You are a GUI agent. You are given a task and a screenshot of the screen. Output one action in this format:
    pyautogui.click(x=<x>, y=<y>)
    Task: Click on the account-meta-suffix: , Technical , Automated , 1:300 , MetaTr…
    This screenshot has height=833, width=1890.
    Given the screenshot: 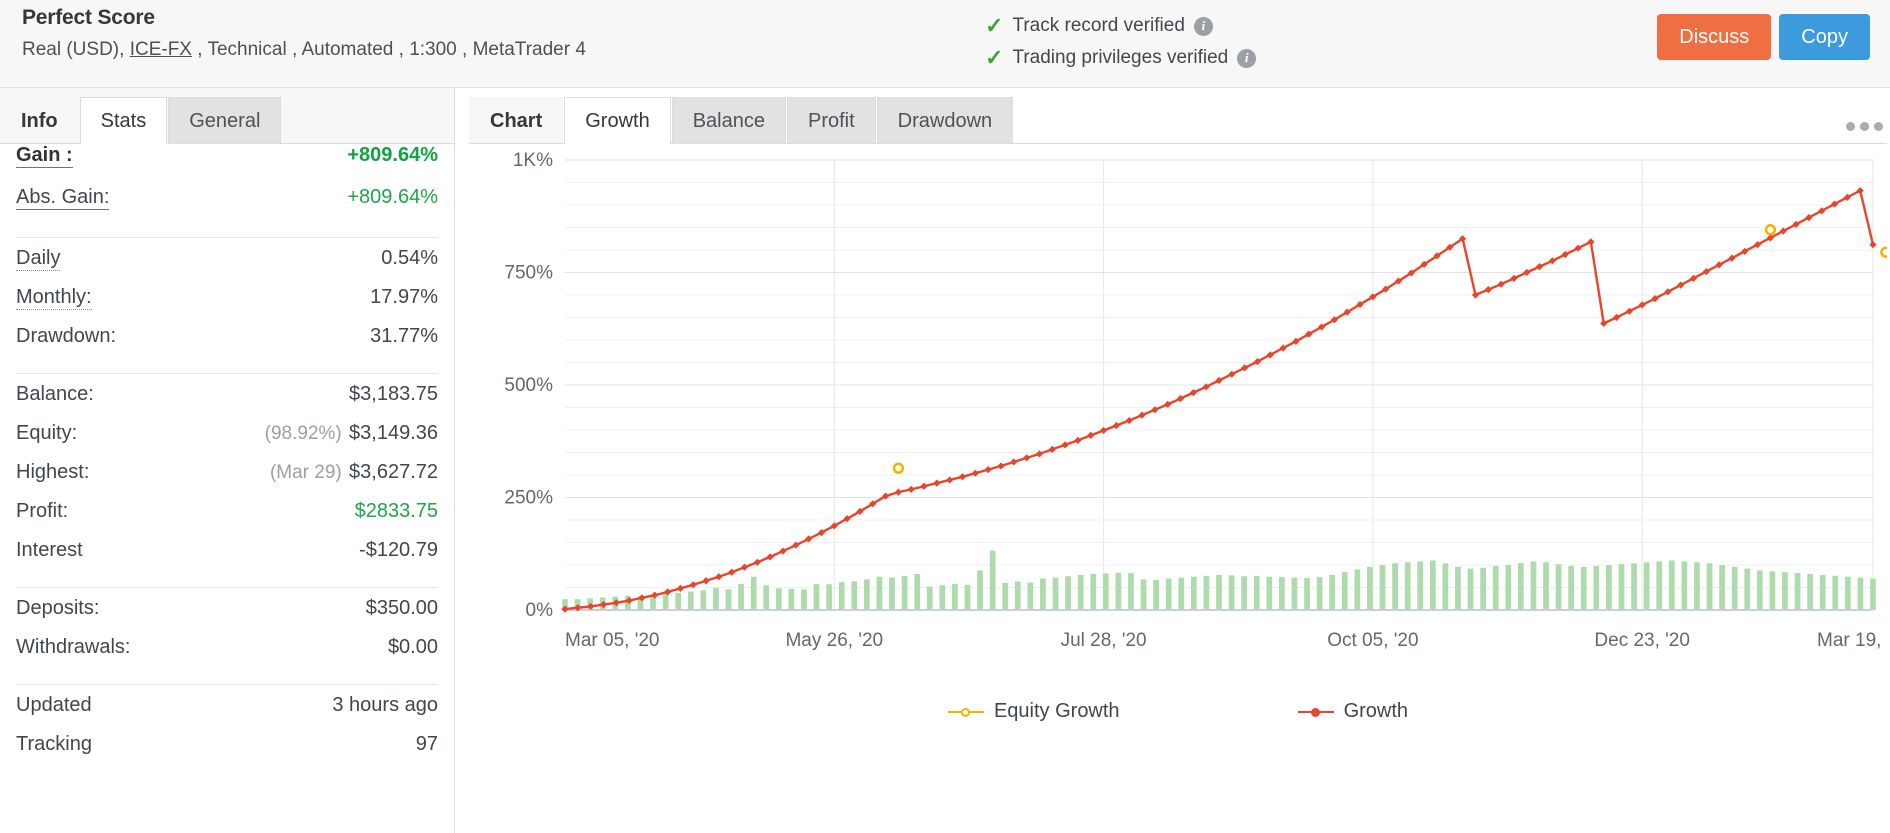 What is the action you would take?
    pyautogui.click(x=388, y=49)
    